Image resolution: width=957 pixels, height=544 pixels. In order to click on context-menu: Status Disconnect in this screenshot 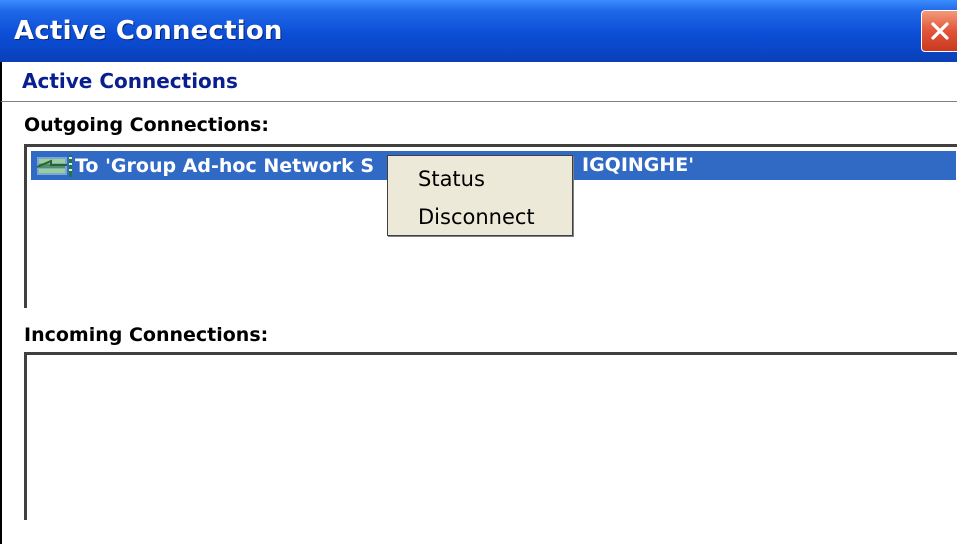, I will do `click(480, 195)`.